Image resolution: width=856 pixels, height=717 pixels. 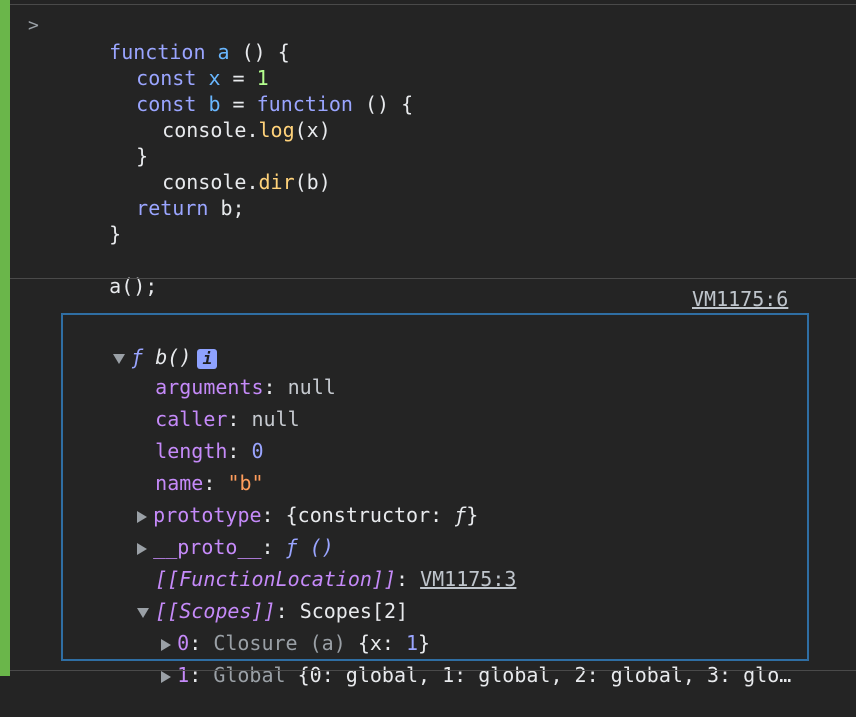 I want to click on expand-toggle-icon, so click(x=166, y=676).